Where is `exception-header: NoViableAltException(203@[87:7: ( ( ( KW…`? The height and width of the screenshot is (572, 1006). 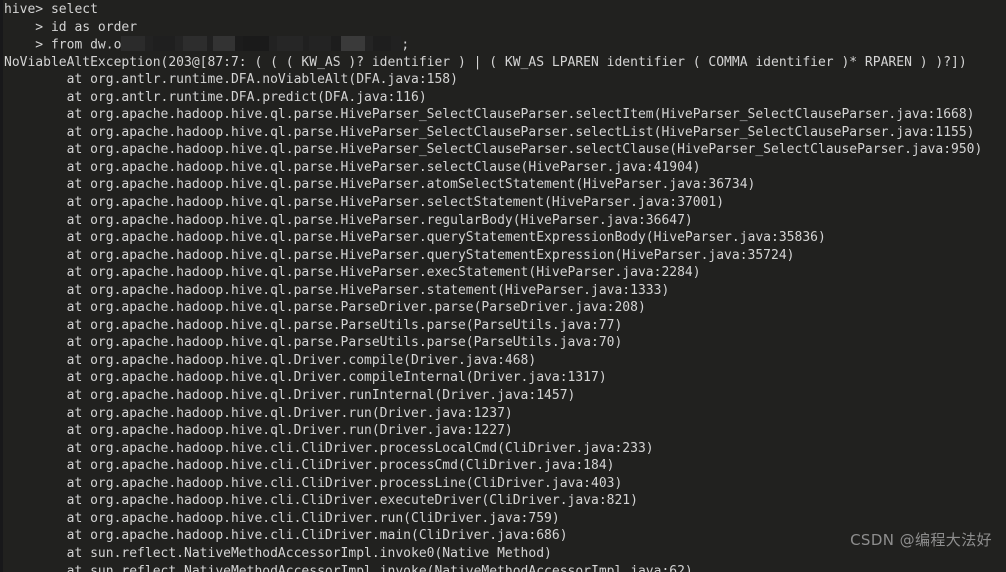 exception-header: NoViableAltException(203@[87:7: ( ( ( KW… is located at coordinates (505, 63).